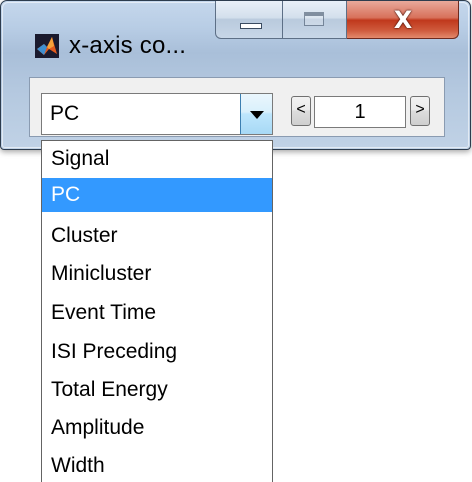 This screenshot has height=482, width=472. Describe the element at coordinates (157, 390) in the screenshot. I see `option-total-energy: Total Energy` at that location.